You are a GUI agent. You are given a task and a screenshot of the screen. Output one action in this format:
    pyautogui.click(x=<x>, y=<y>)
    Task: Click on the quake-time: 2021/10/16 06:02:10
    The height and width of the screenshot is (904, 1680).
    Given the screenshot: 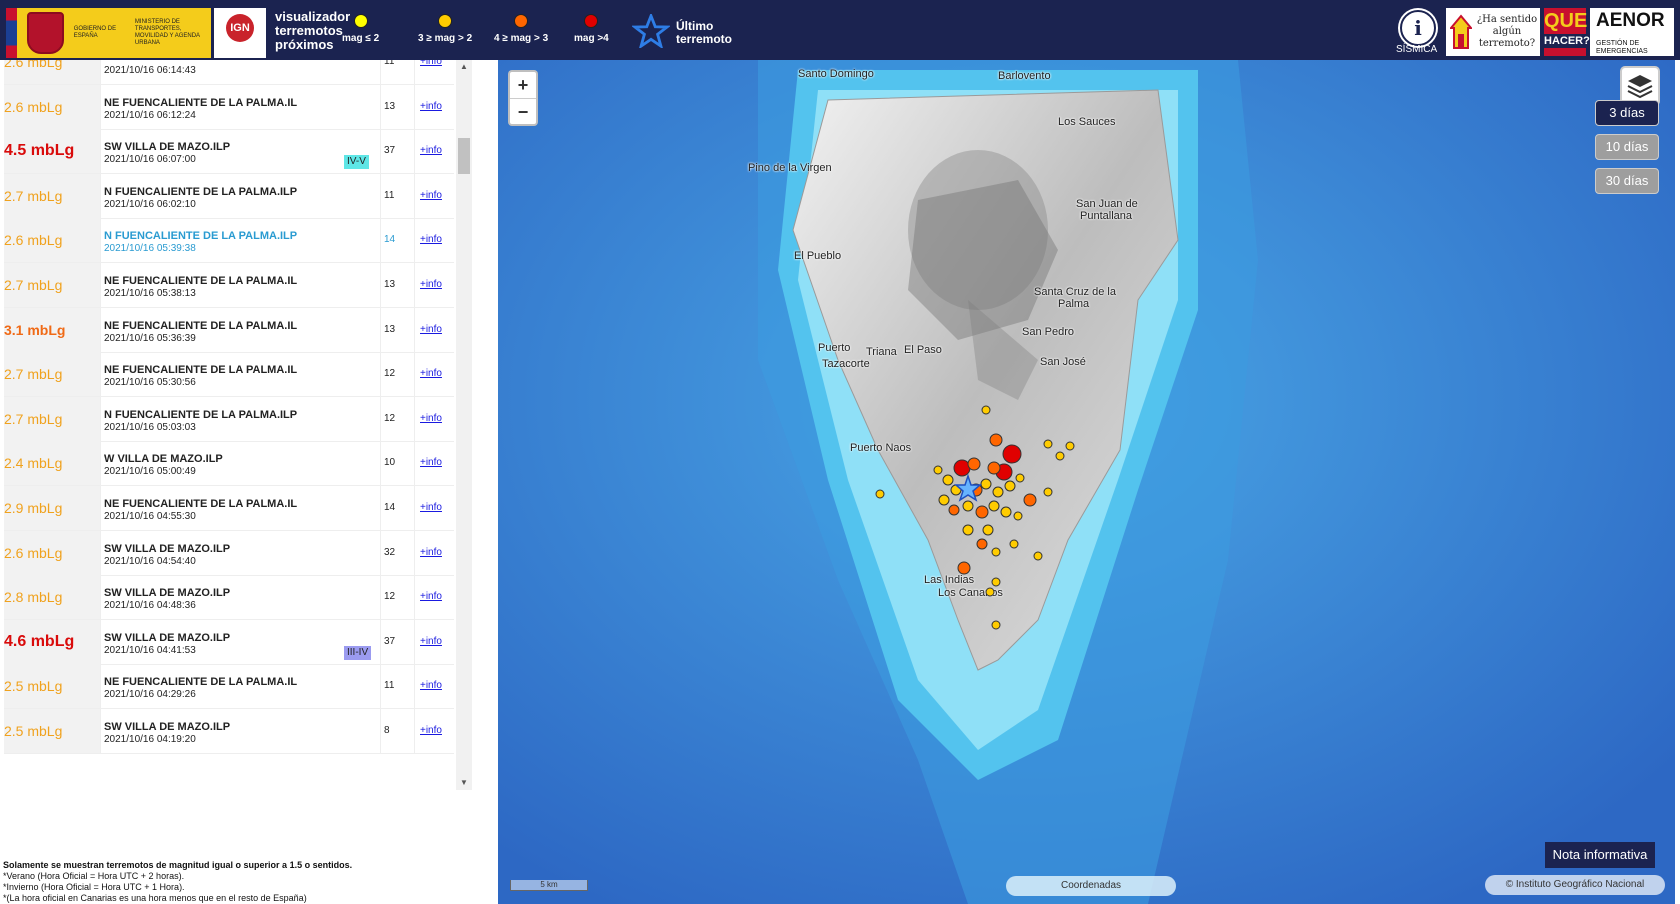 What is the action you would take?
    pyautogui.click(x=150, y=204)
    